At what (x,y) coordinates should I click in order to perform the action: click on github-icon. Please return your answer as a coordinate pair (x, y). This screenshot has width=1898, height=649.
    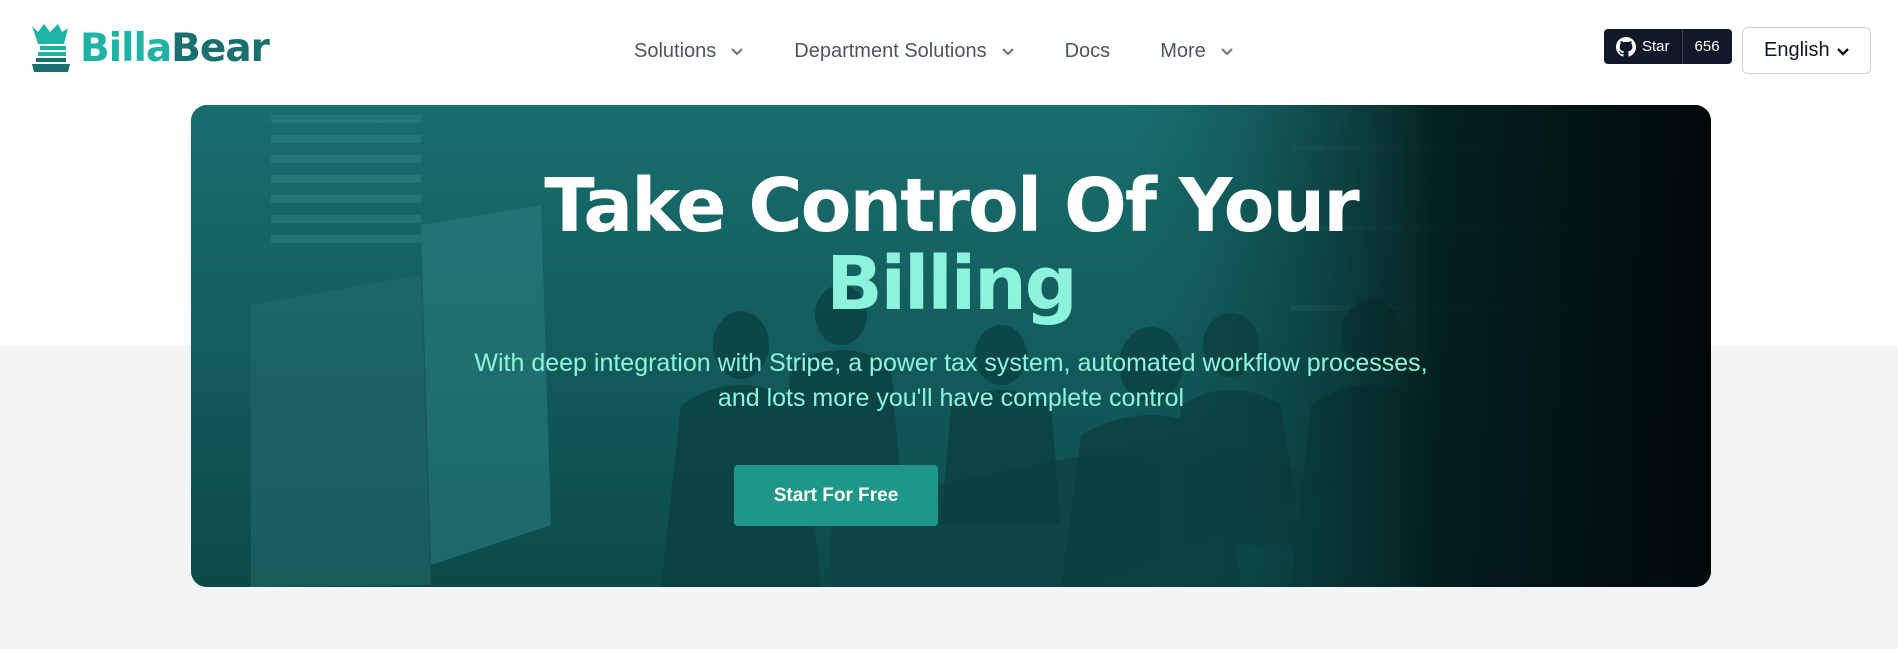
    Looking at the image, I should click on (1626, 46).